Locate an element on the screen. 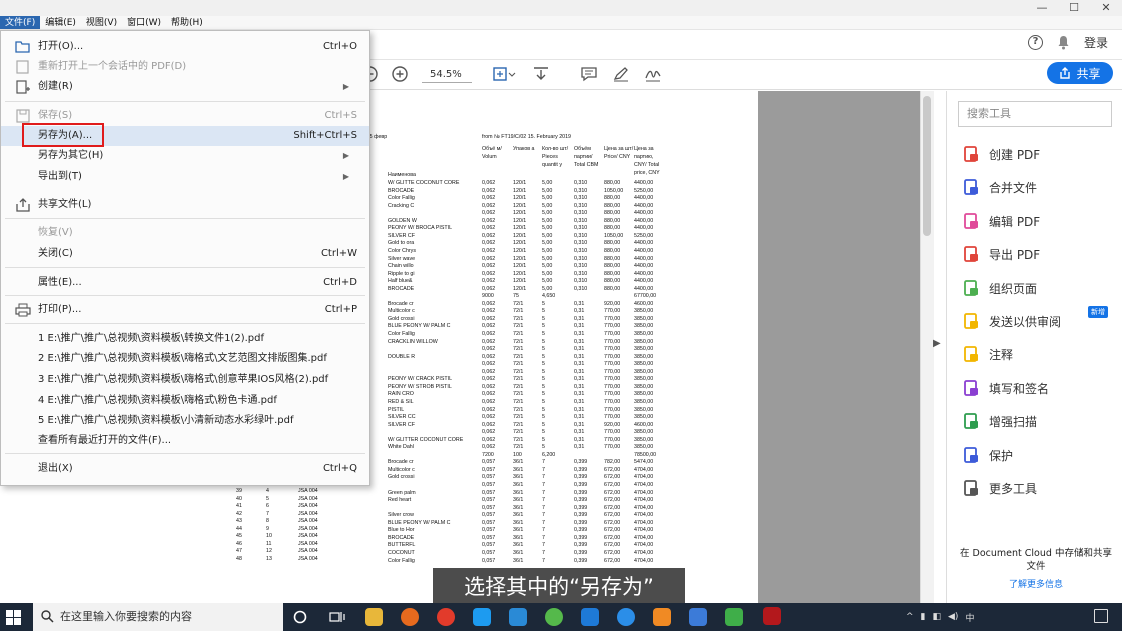 The height and width of the screenshot is (631, 1122). tool-item: 增强扫描 is located at coordinates (999, 421).